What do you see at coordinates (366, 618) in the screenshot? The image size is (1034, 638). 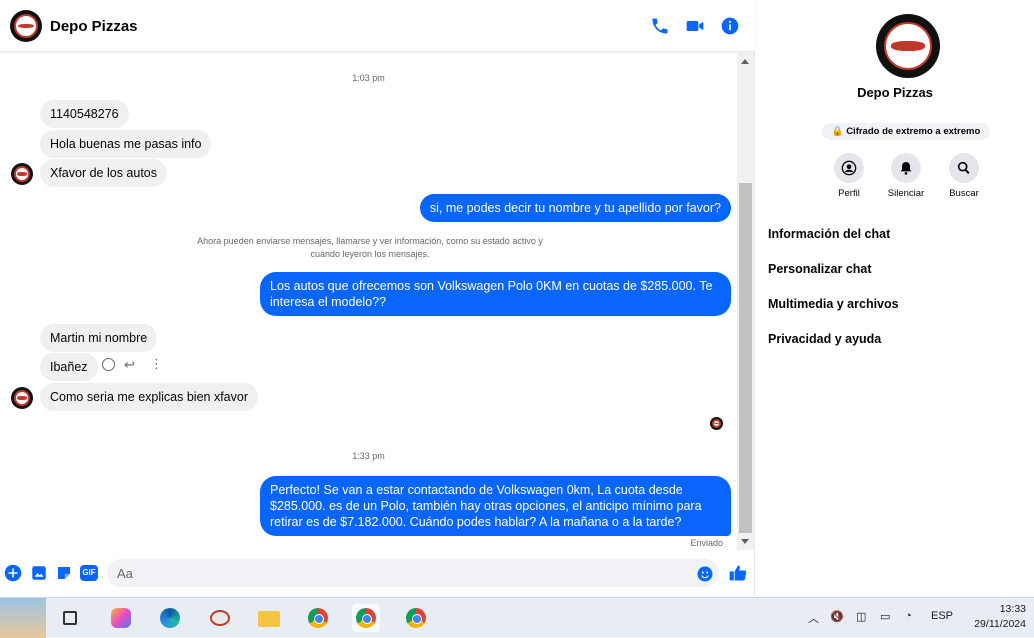 I see `chrome-profile-icon` at bounding box center [366, 618].